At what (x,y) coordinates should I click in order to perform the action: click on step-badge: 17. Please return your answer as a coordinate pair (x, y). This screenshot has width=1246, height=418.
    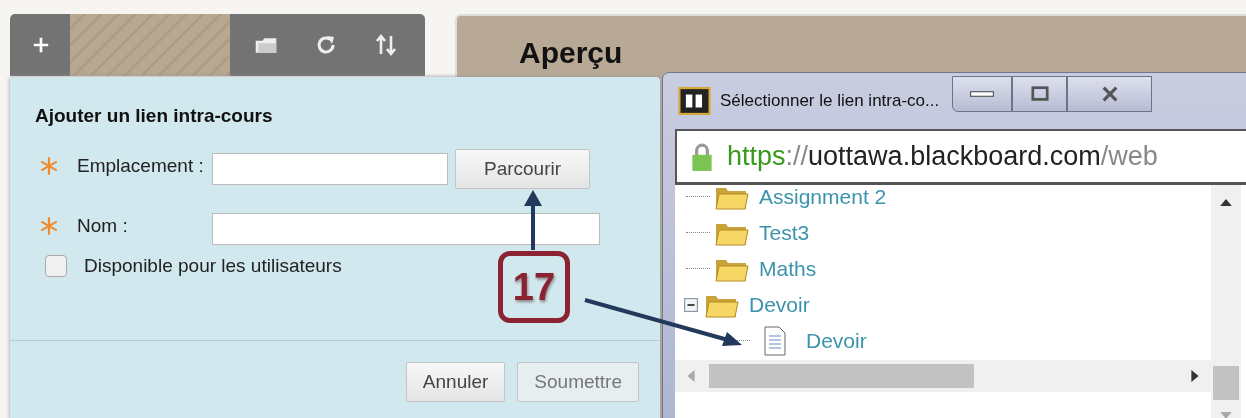
    Looking at the image, I should click on (534, 287).